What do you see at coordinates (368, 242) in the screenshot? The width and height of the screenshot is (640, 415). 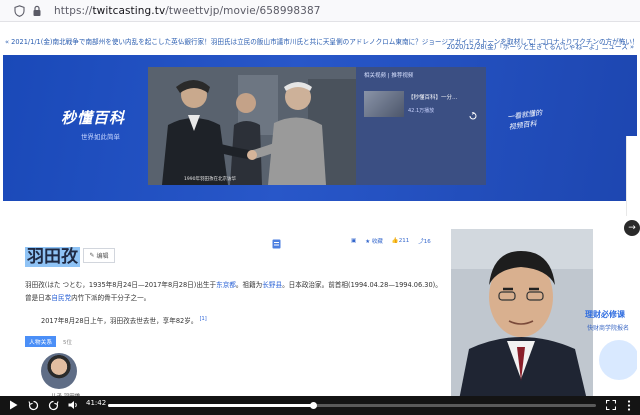 I see `star-icon: ★` at bounding box center [368, 242].